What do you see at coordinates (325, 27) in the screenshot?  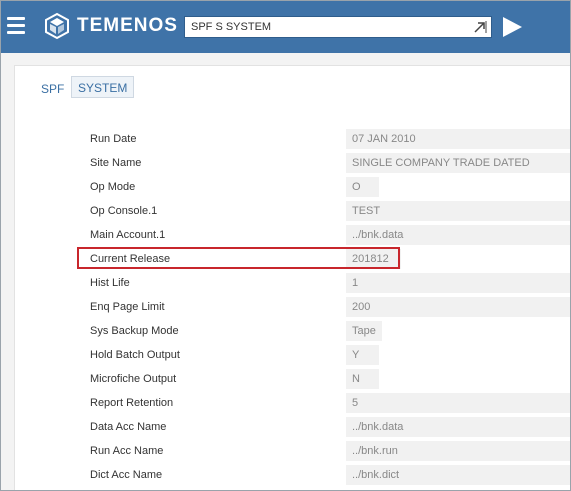 I see `command-input` at bounding box center [325, 27].